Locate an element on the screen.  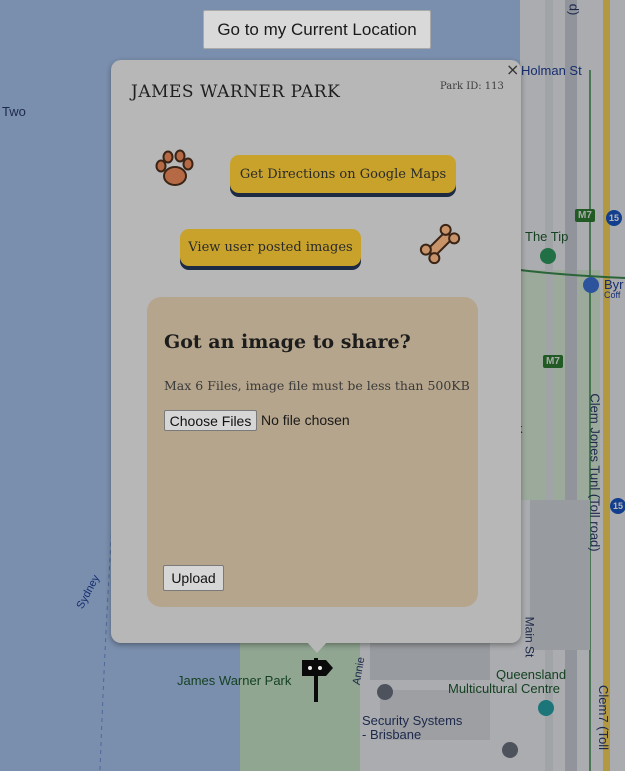
park-id-label: Park ID: 113 is located at coordinates (472, 86).